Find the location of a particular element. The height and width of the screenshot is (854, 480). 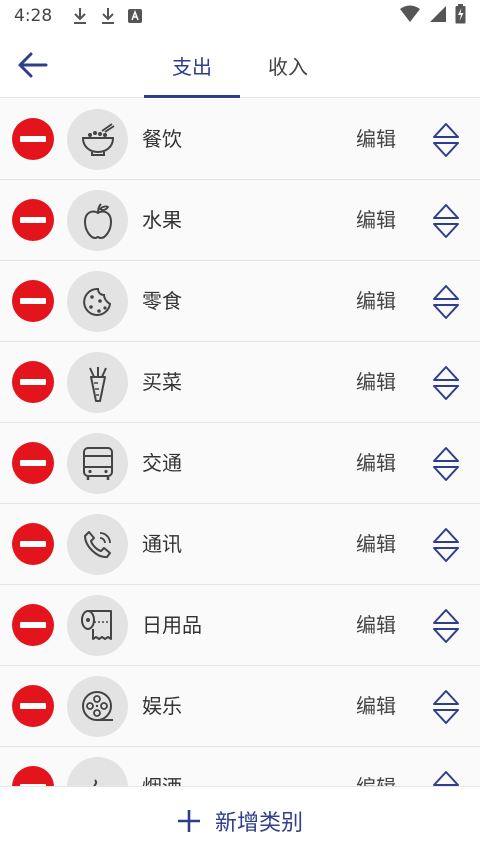

wifi-icon is located at coordinates (410, 16).